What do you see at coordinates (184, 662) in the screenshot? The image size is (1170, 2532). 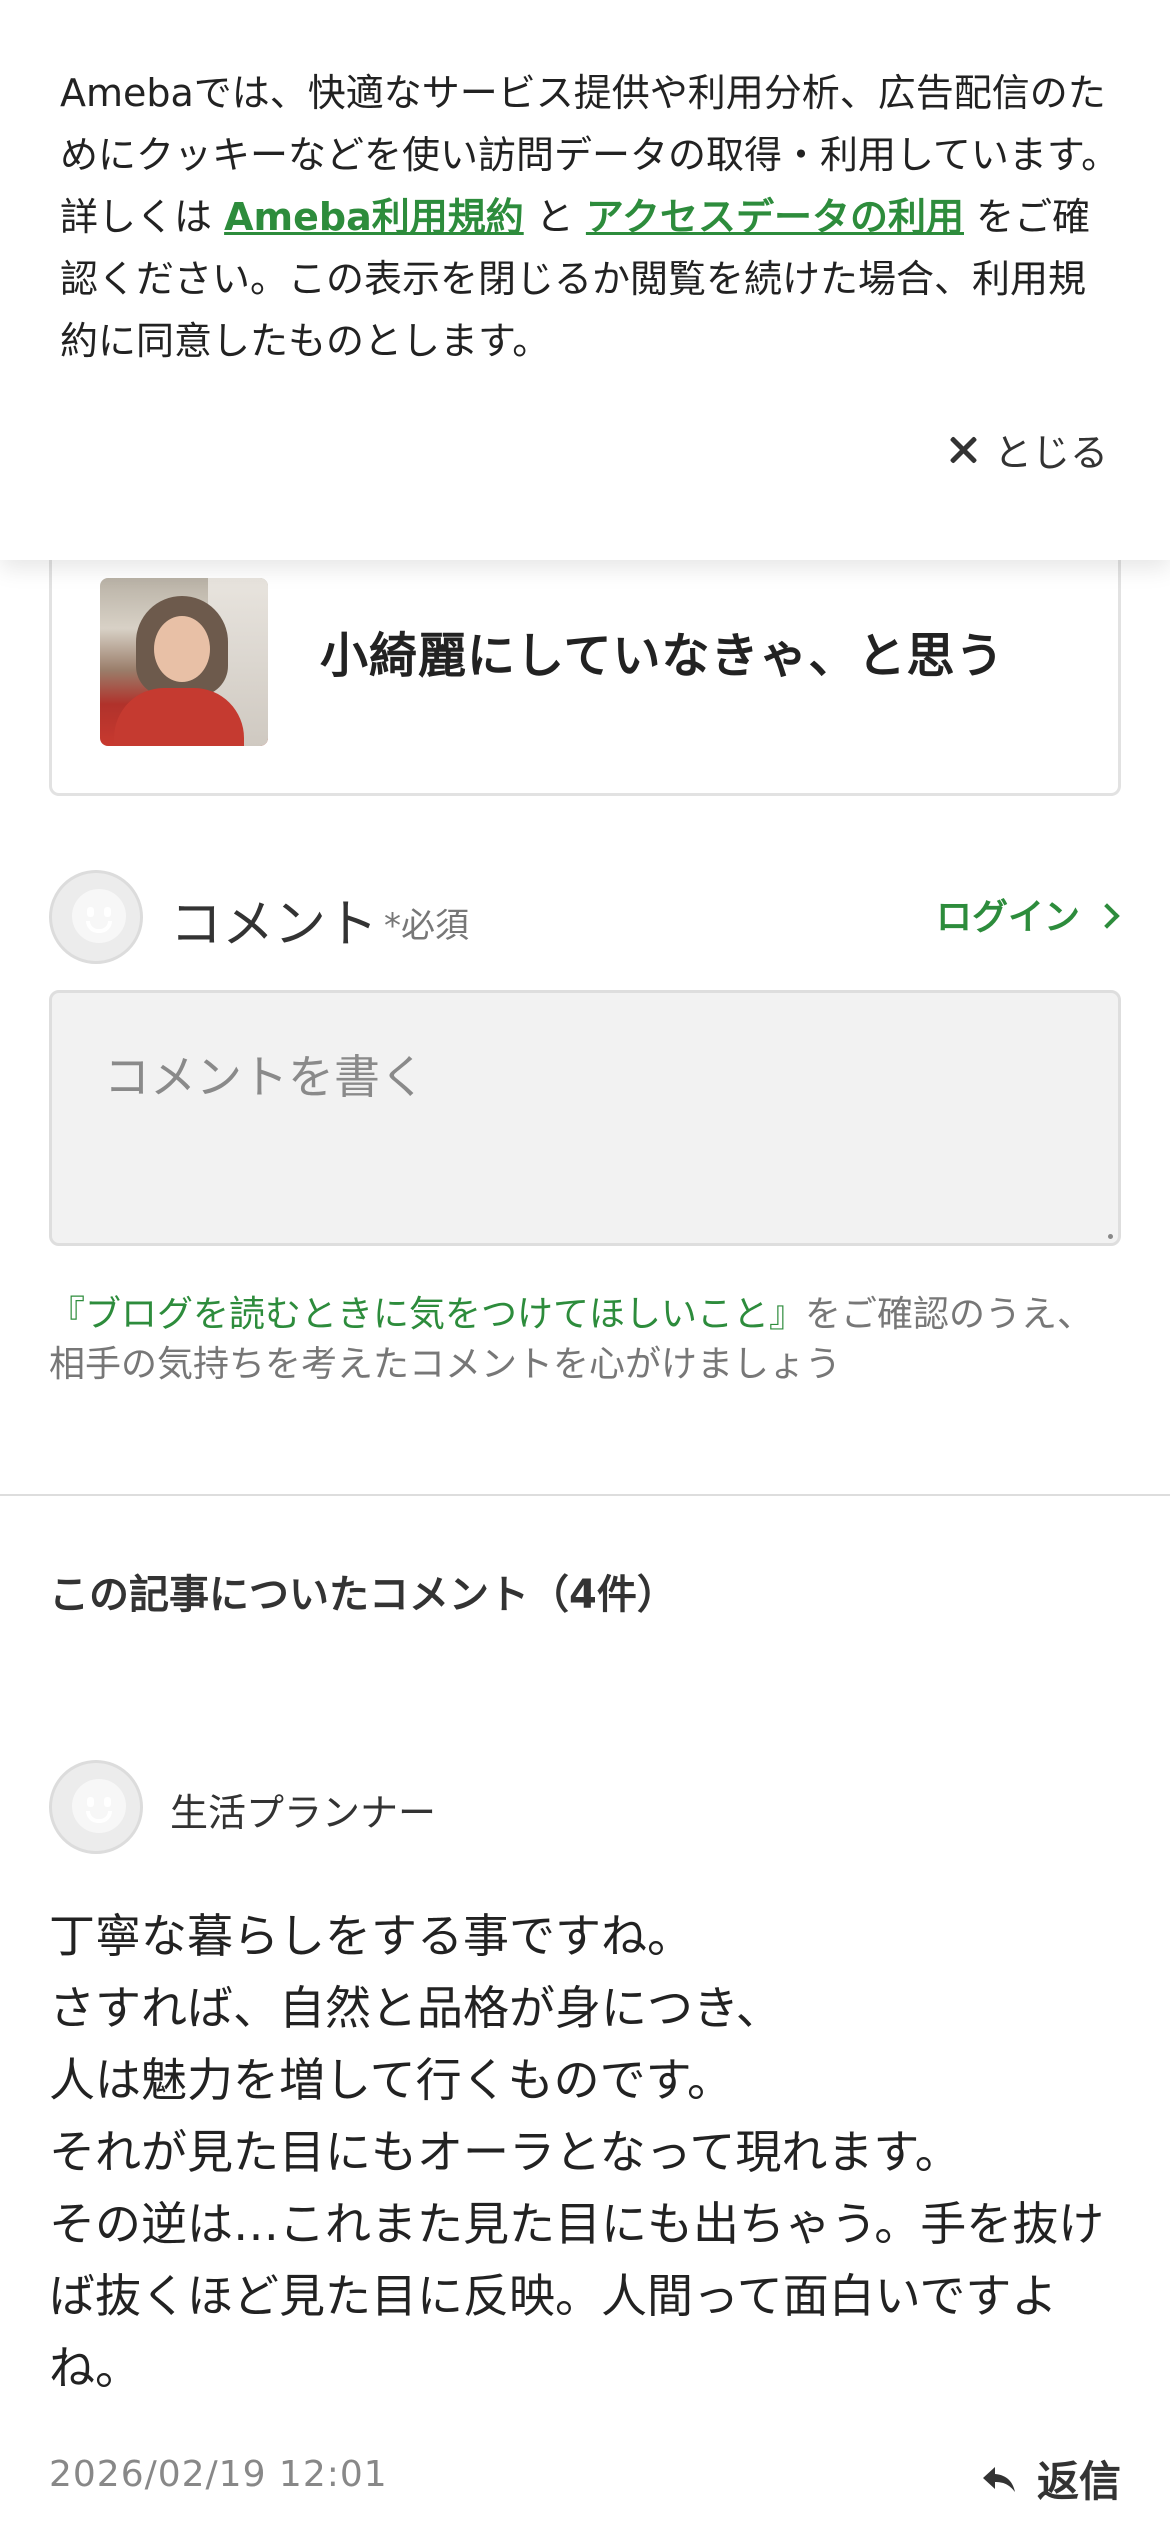 I see `article-thumbnail` at bounding box center [184, 662].